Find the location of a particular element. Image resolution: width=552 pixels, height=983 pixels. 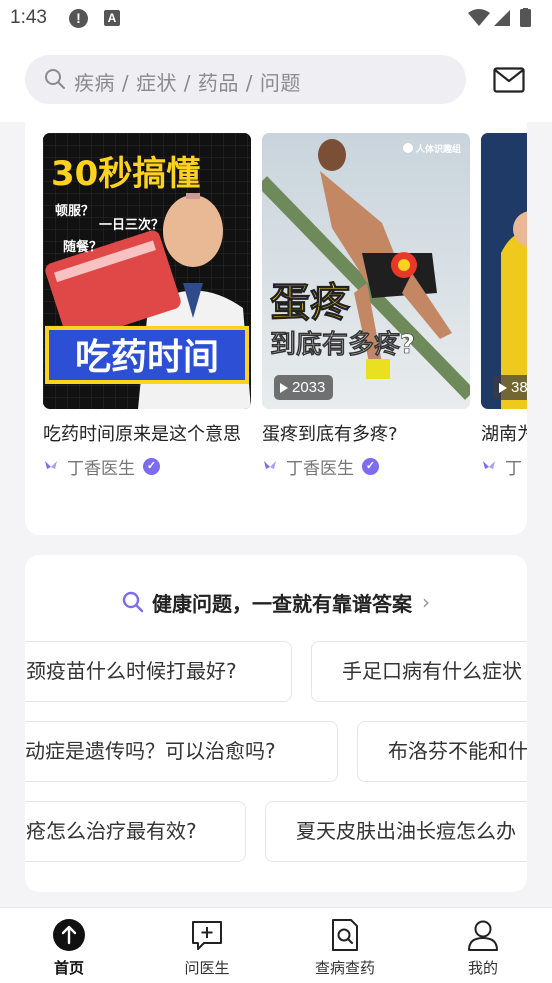

video-title: 吃药时间原来是这个意思 is located at coordinates (147, 434).